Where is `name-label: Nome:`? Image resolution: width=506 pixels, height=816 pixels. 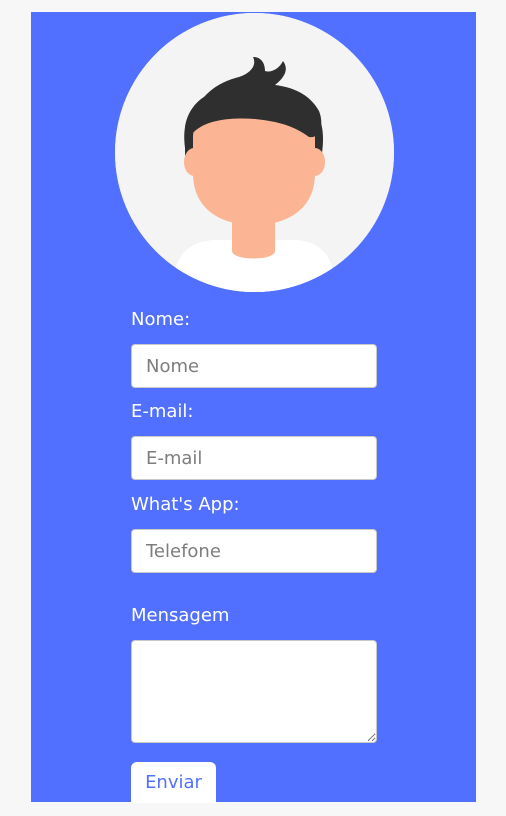
name-label: Nome: is located at coordinates (161, 319).